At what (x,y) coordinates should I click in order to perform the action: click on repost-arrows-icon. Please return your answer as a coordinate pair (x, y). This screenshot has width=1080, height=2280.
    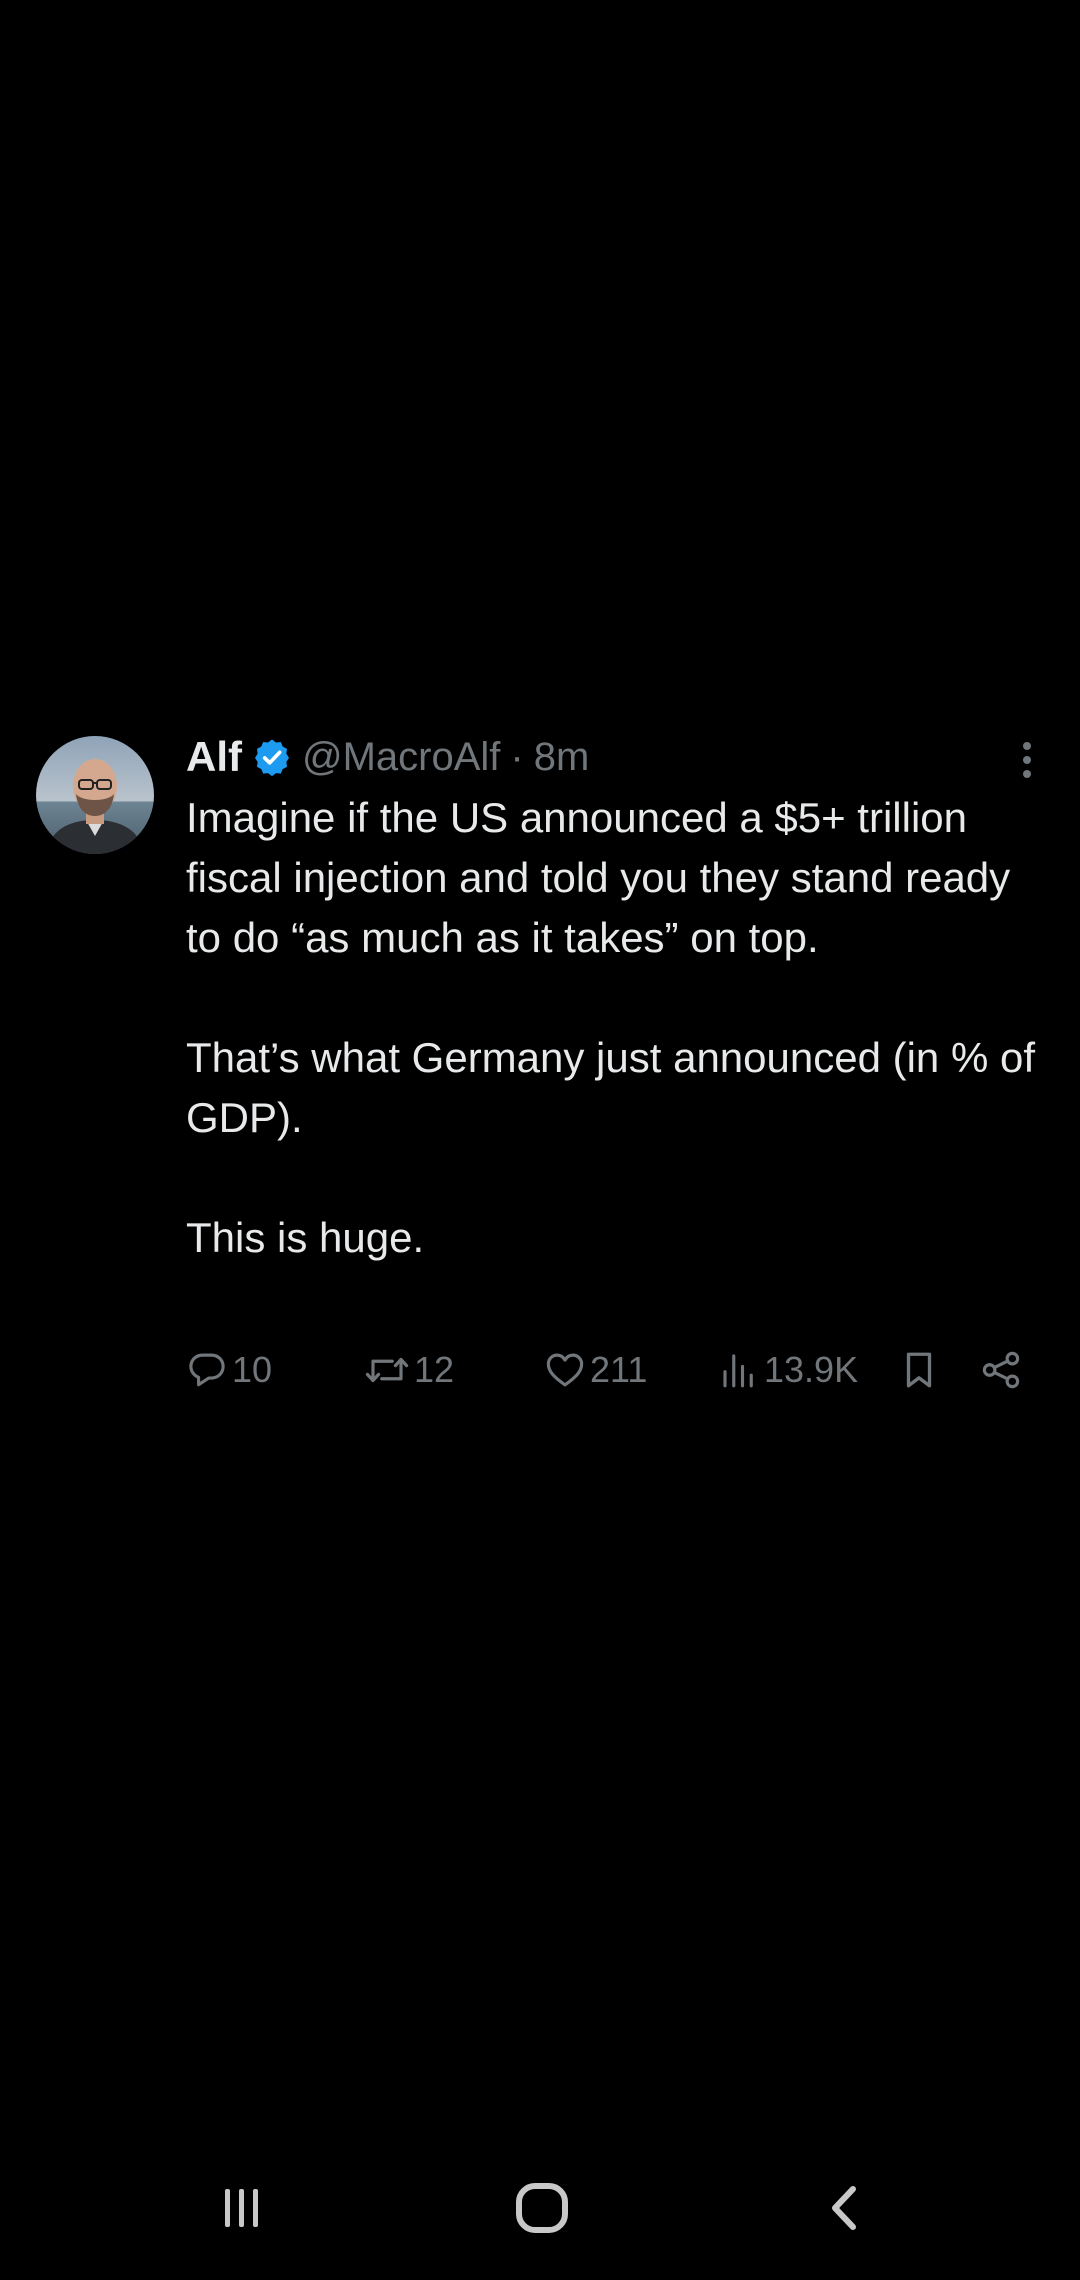
    Looking at the image, I should click on (387, 1370).